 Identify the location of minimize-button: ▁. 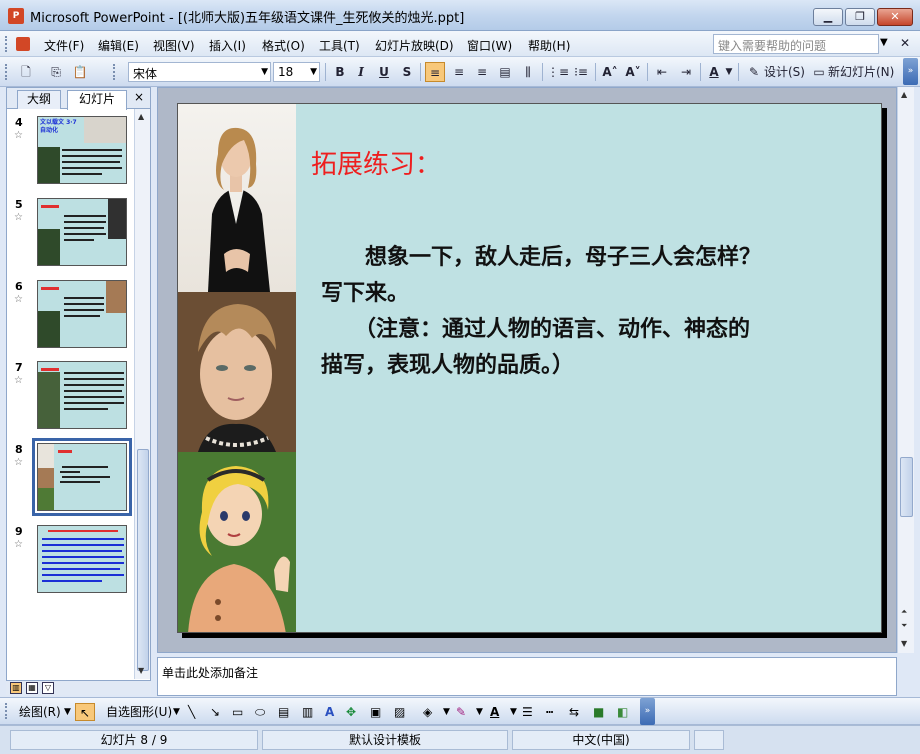
(828, 17).